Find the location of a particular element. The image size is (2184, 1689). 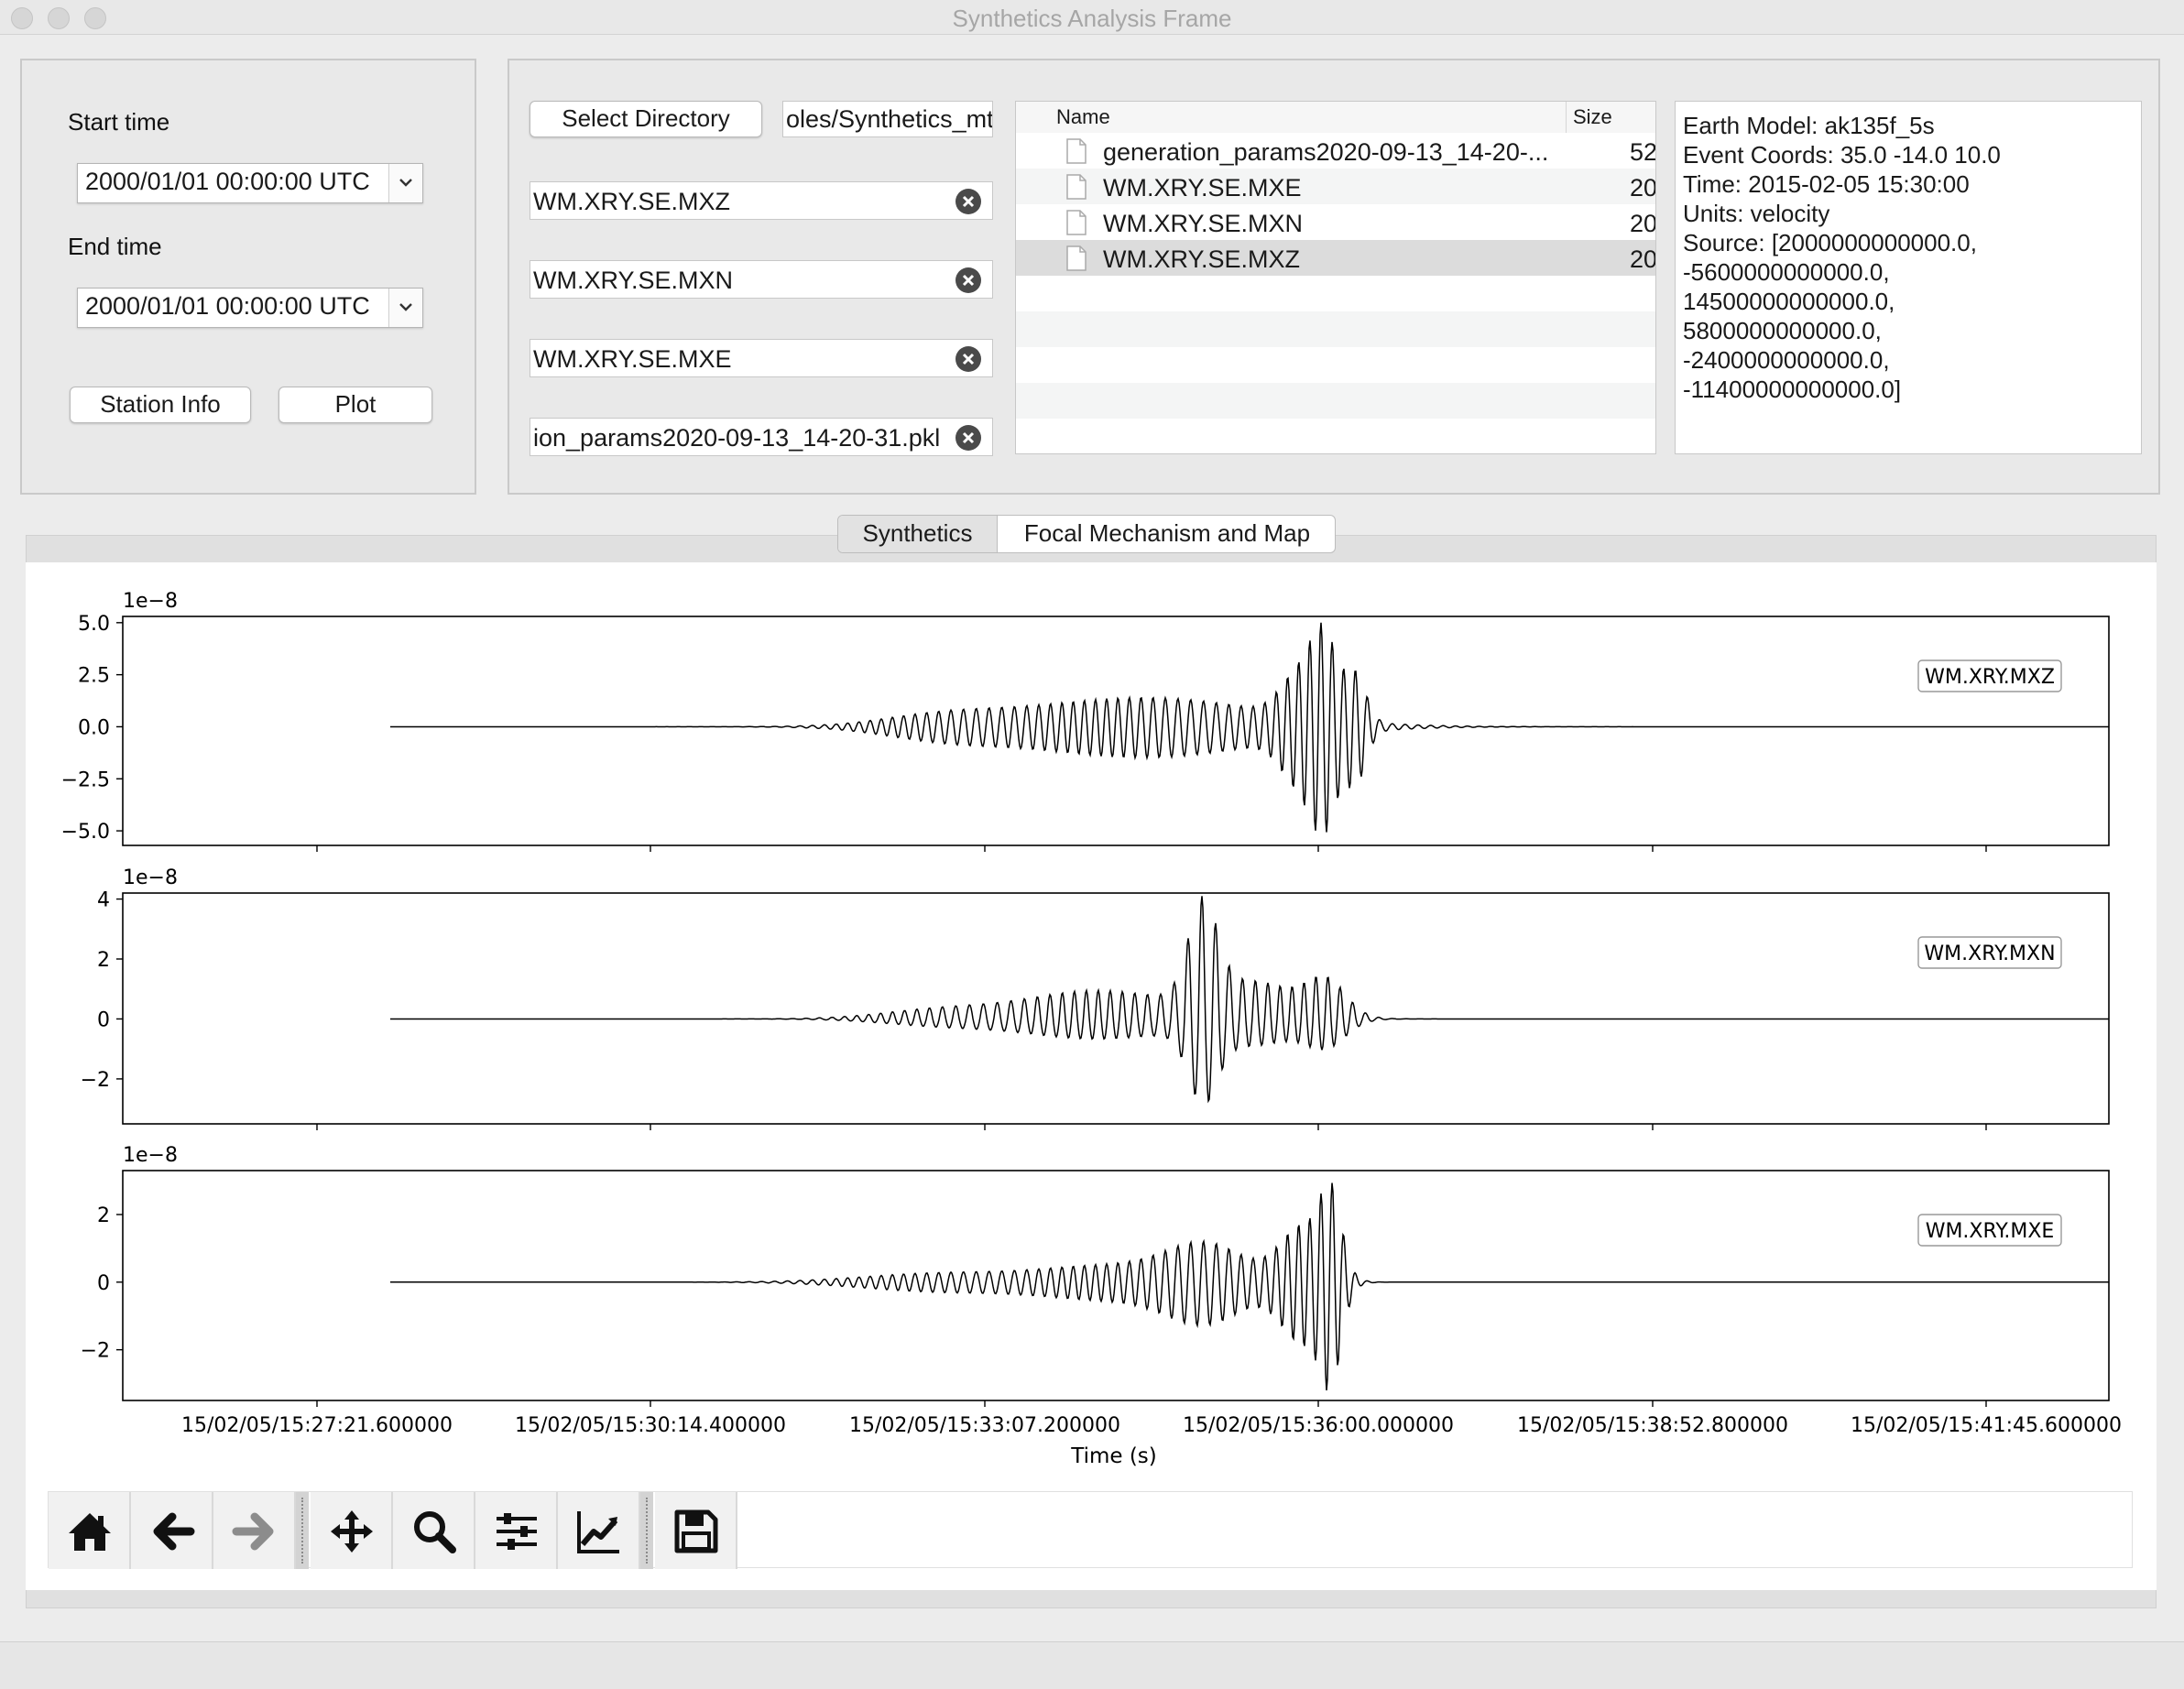

end-time-picker: 2000/01/01 00:00:00 UTC is located at coordinates (250, 308).